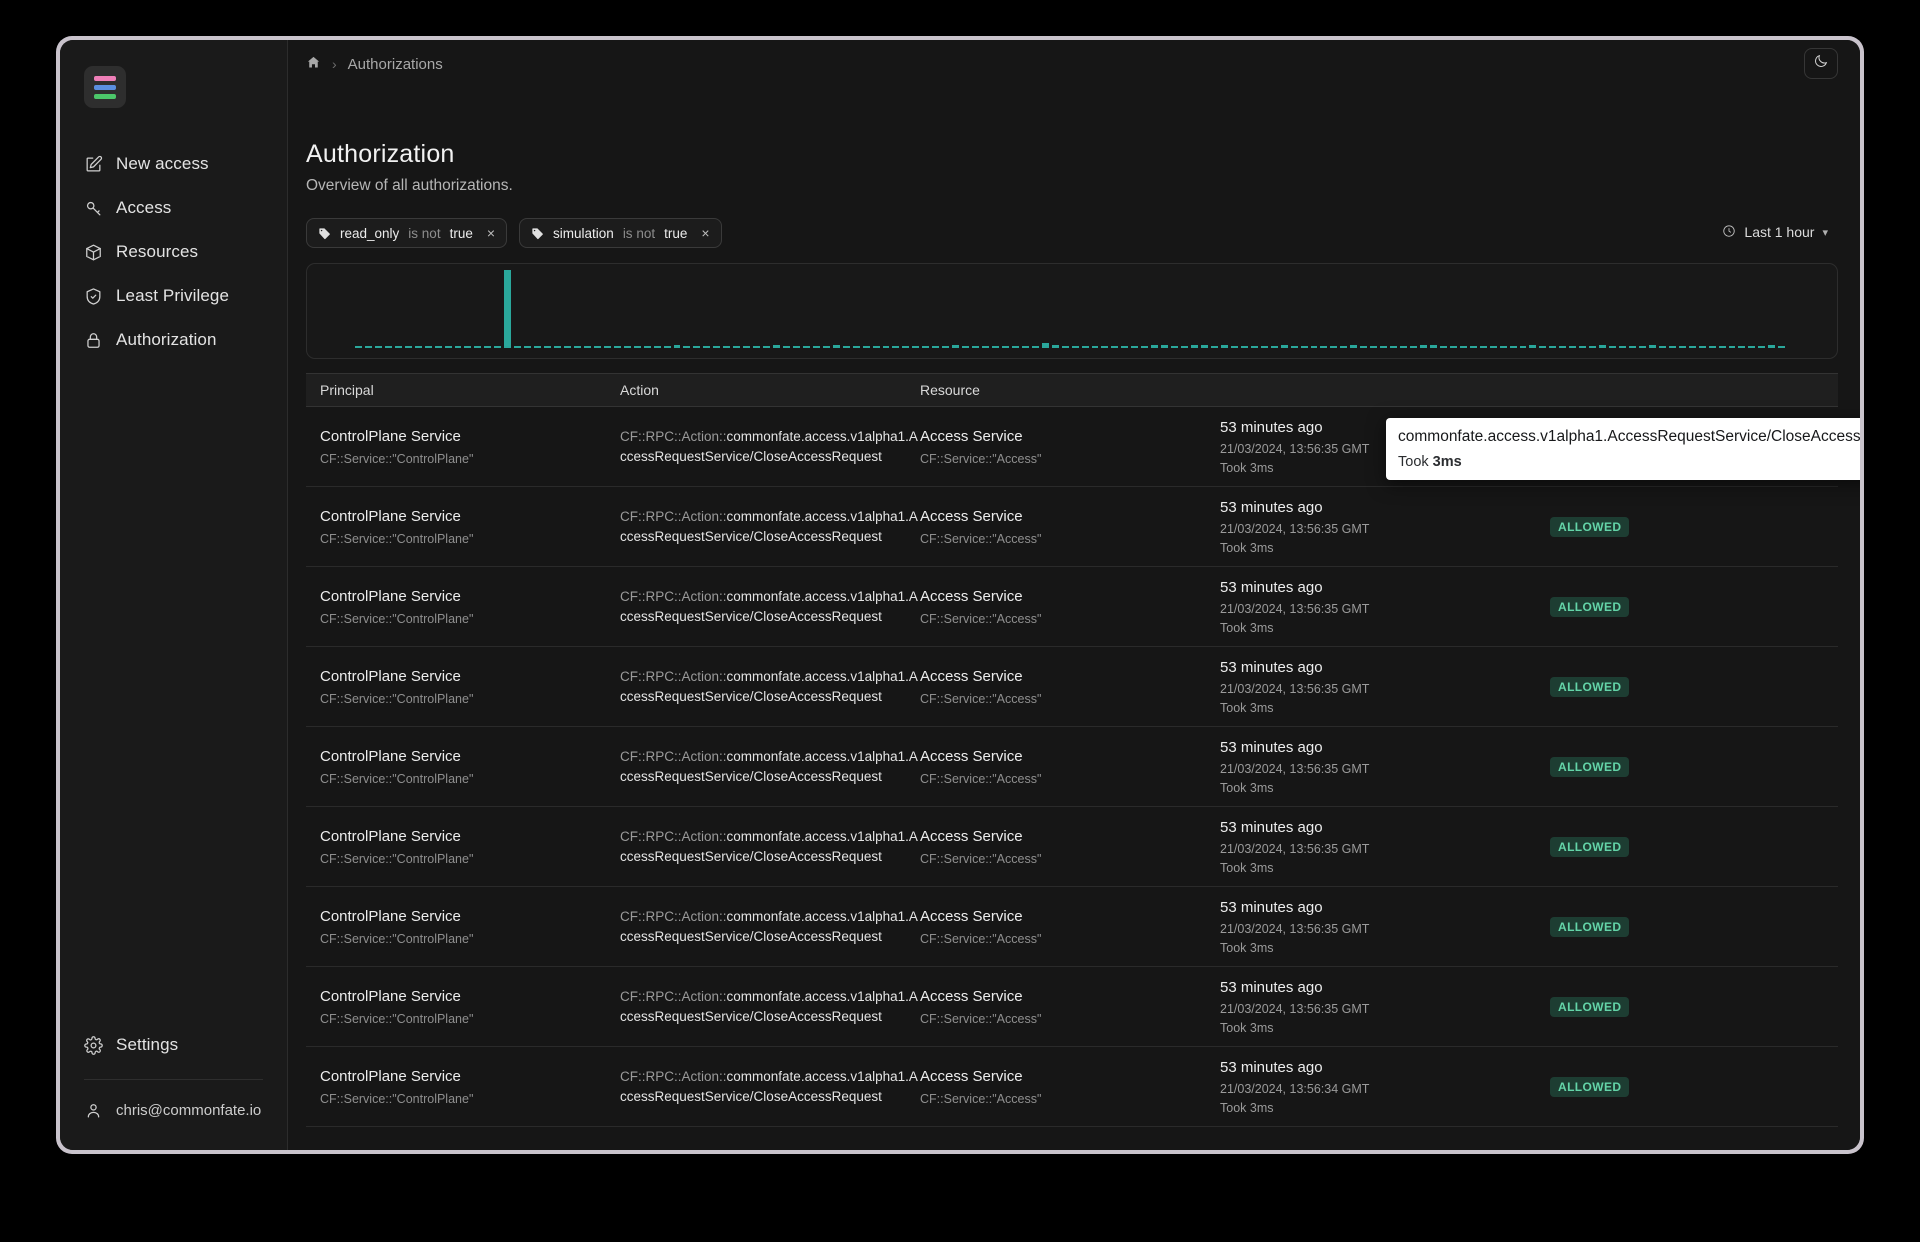 This screenshot has height=1242, width=1920. Describe the element at coordinates (1072, 311) in the screenshot. I see `activity-chart` at that location.